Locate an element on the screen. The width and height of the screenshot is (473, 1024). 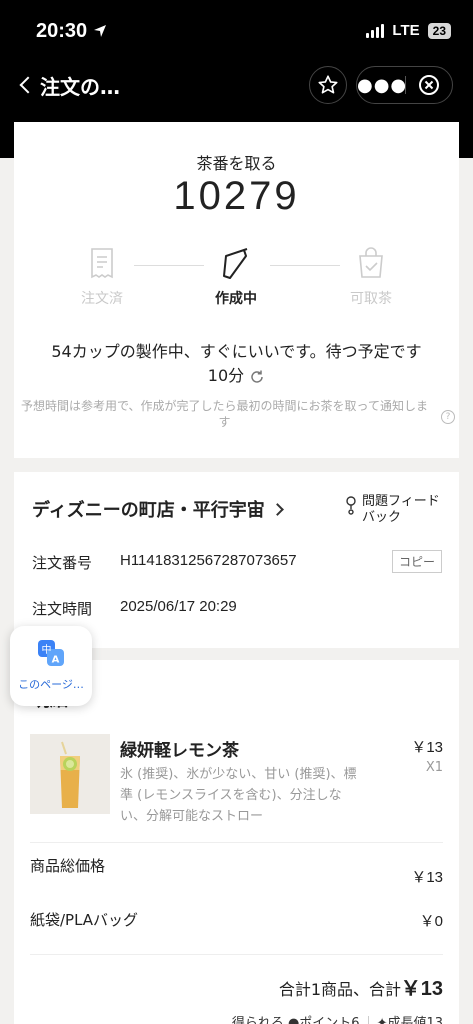
subtotal-label: 商品総価格 is located at coordinates (68, 866).